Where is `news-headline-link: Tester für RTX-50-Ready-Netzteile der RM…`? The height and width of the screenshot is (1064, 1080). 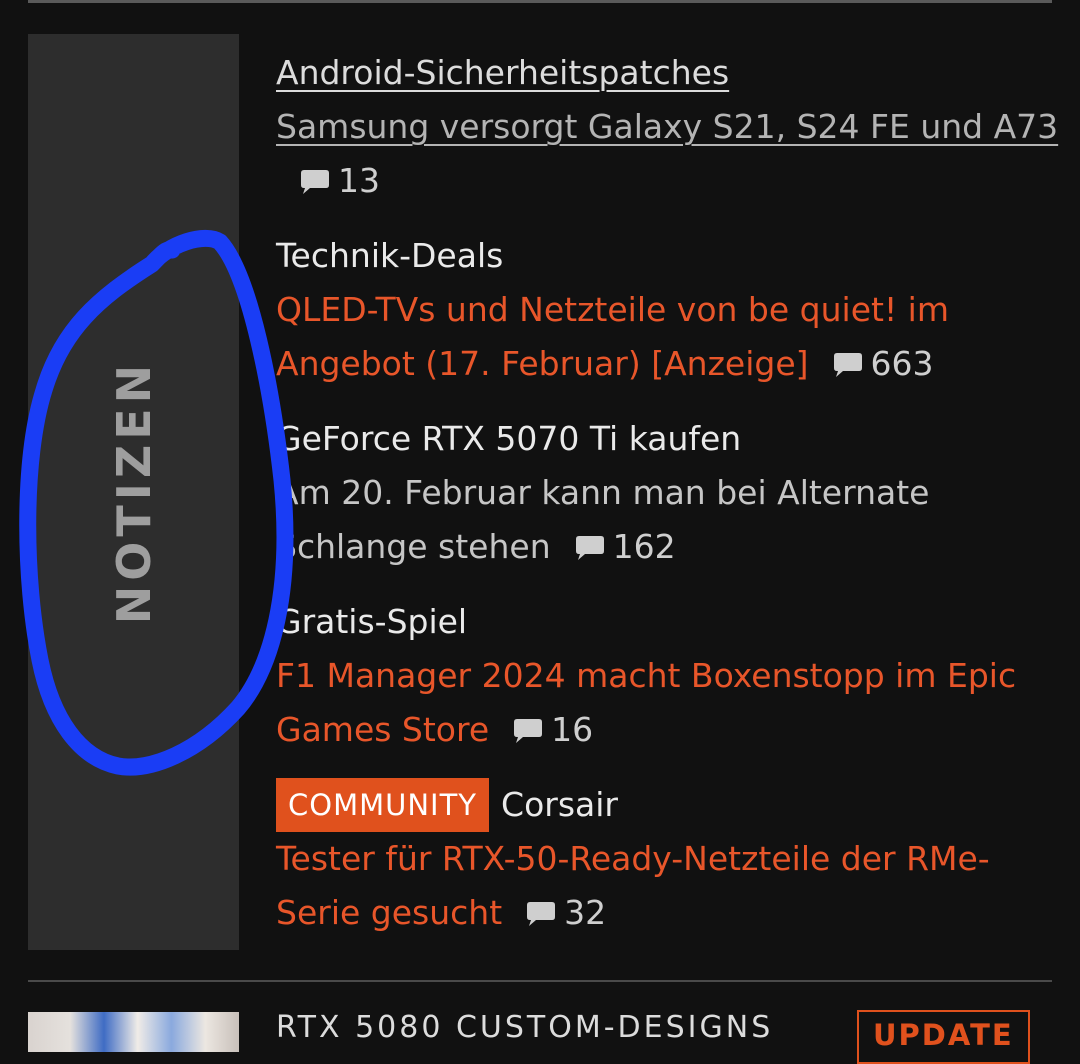
news-headline-link: Tester für RTX-50-Ready-Netzteile der RM… is located at coordinates (671, 886).